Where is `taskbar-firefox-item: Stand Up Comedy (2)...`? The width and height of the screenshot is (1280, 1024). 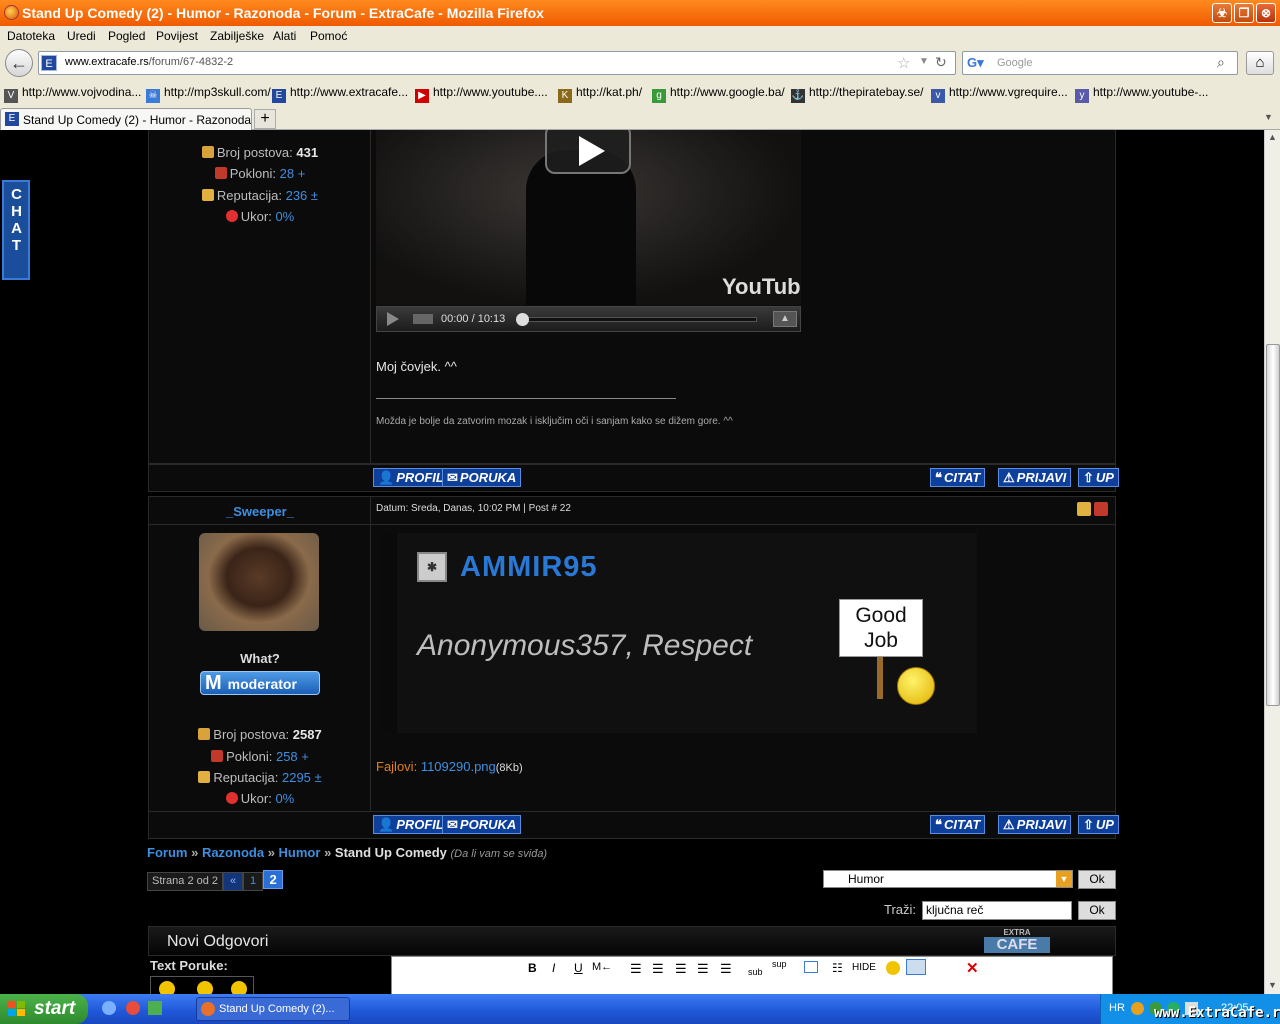
taskbar-firefox-item: Stand Up Comedy (2)... is located at coordinates (273, 1009).